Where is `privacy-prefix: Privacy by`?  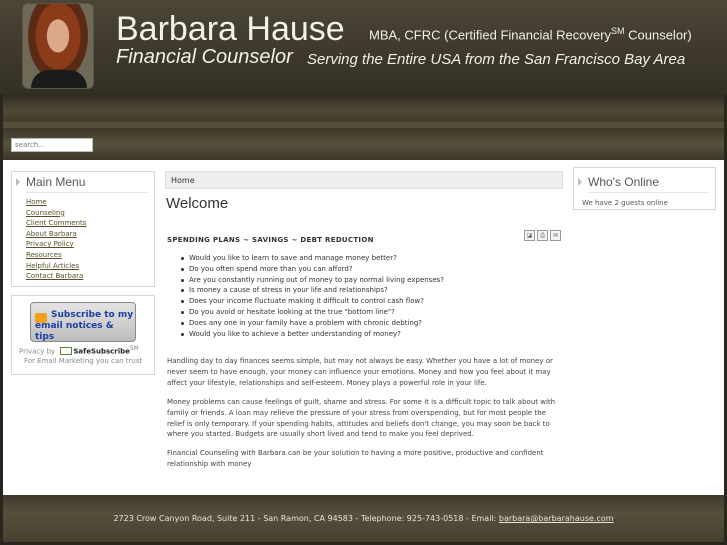
privacy-prefix: Privacy by is located at coordinates (37, 351).